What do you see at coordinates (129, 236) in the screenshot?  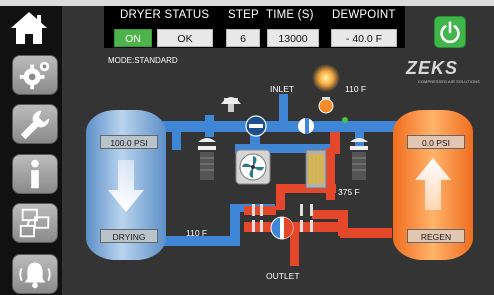 I see `drying-tower-state: DRYING` at bounding box center [129, 236].